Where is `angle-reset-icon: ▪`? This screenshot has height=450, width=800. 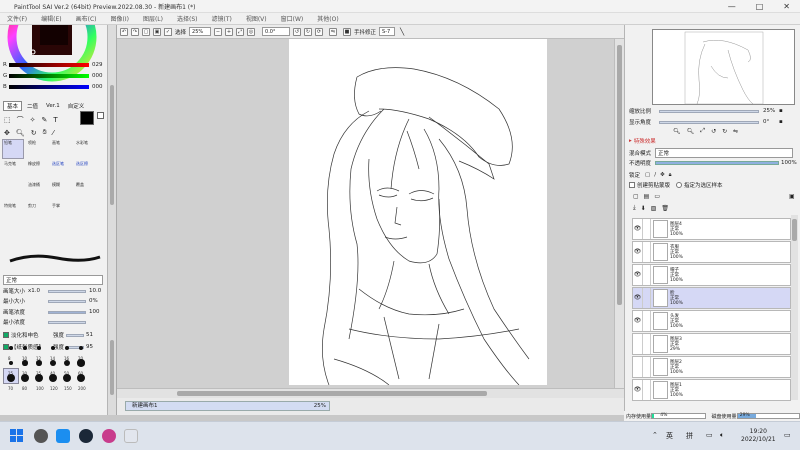
angle-reset-icon: ▪ is located at coordinates (781, 122).